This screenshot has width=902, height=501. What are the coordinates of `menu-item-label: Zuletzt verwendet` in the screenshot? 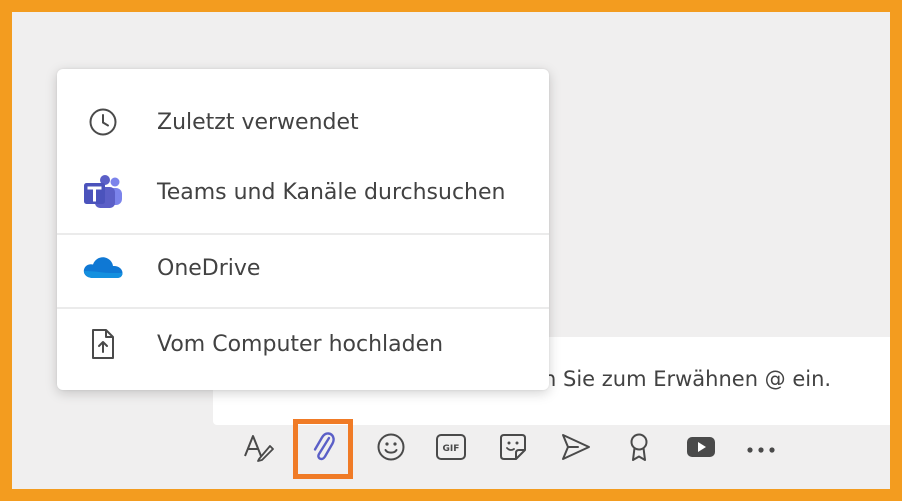 It's located at (258, 122).